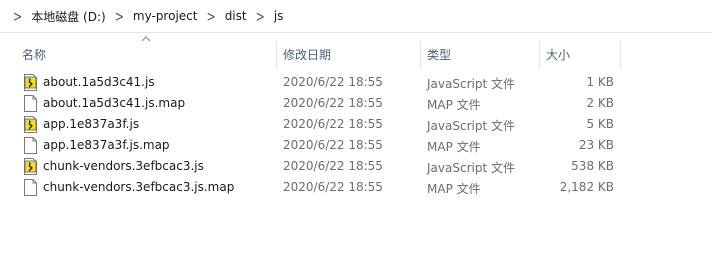 Image resolution: width=712 pixels, height=280 pixels. I want to click on breadcrumb-item-js: js, so click(279, 16).